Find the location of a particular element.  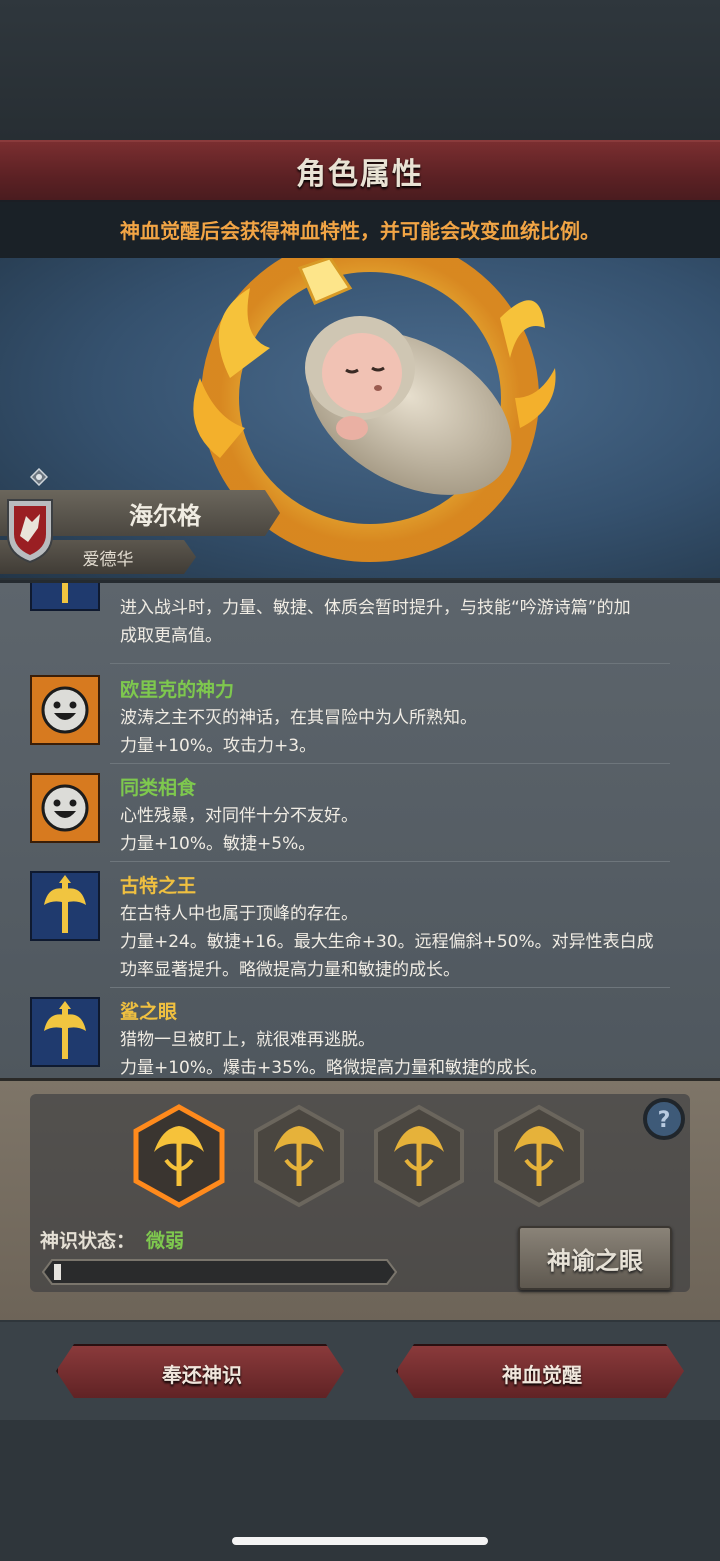

trait-description: 功率显著提升。略微提高力量和敏捷的成长。 is located at coordinates (290, 970).